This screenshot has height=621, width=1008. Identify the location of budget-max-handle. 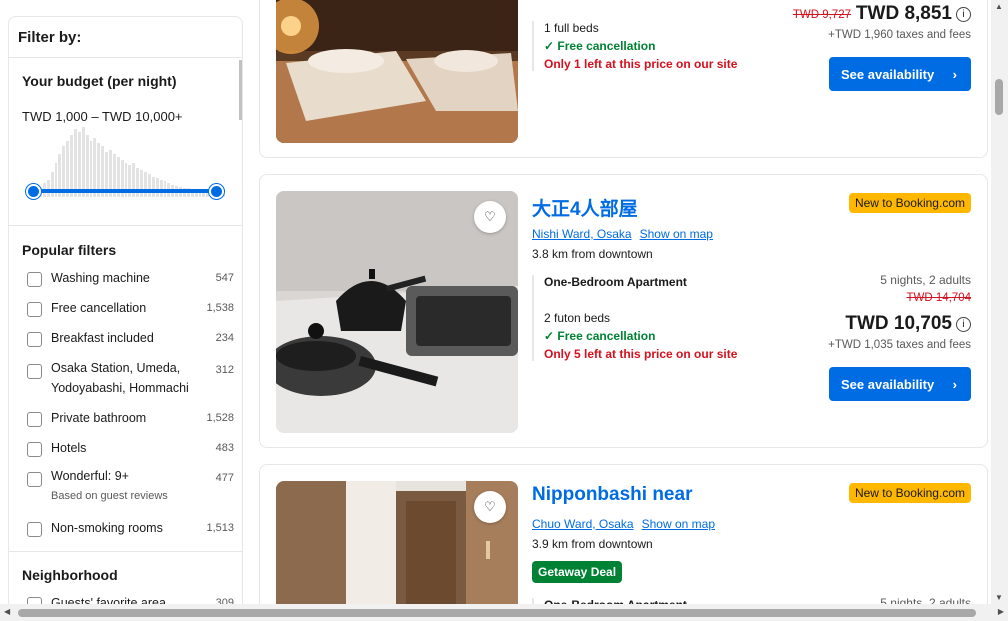
(216, 191).